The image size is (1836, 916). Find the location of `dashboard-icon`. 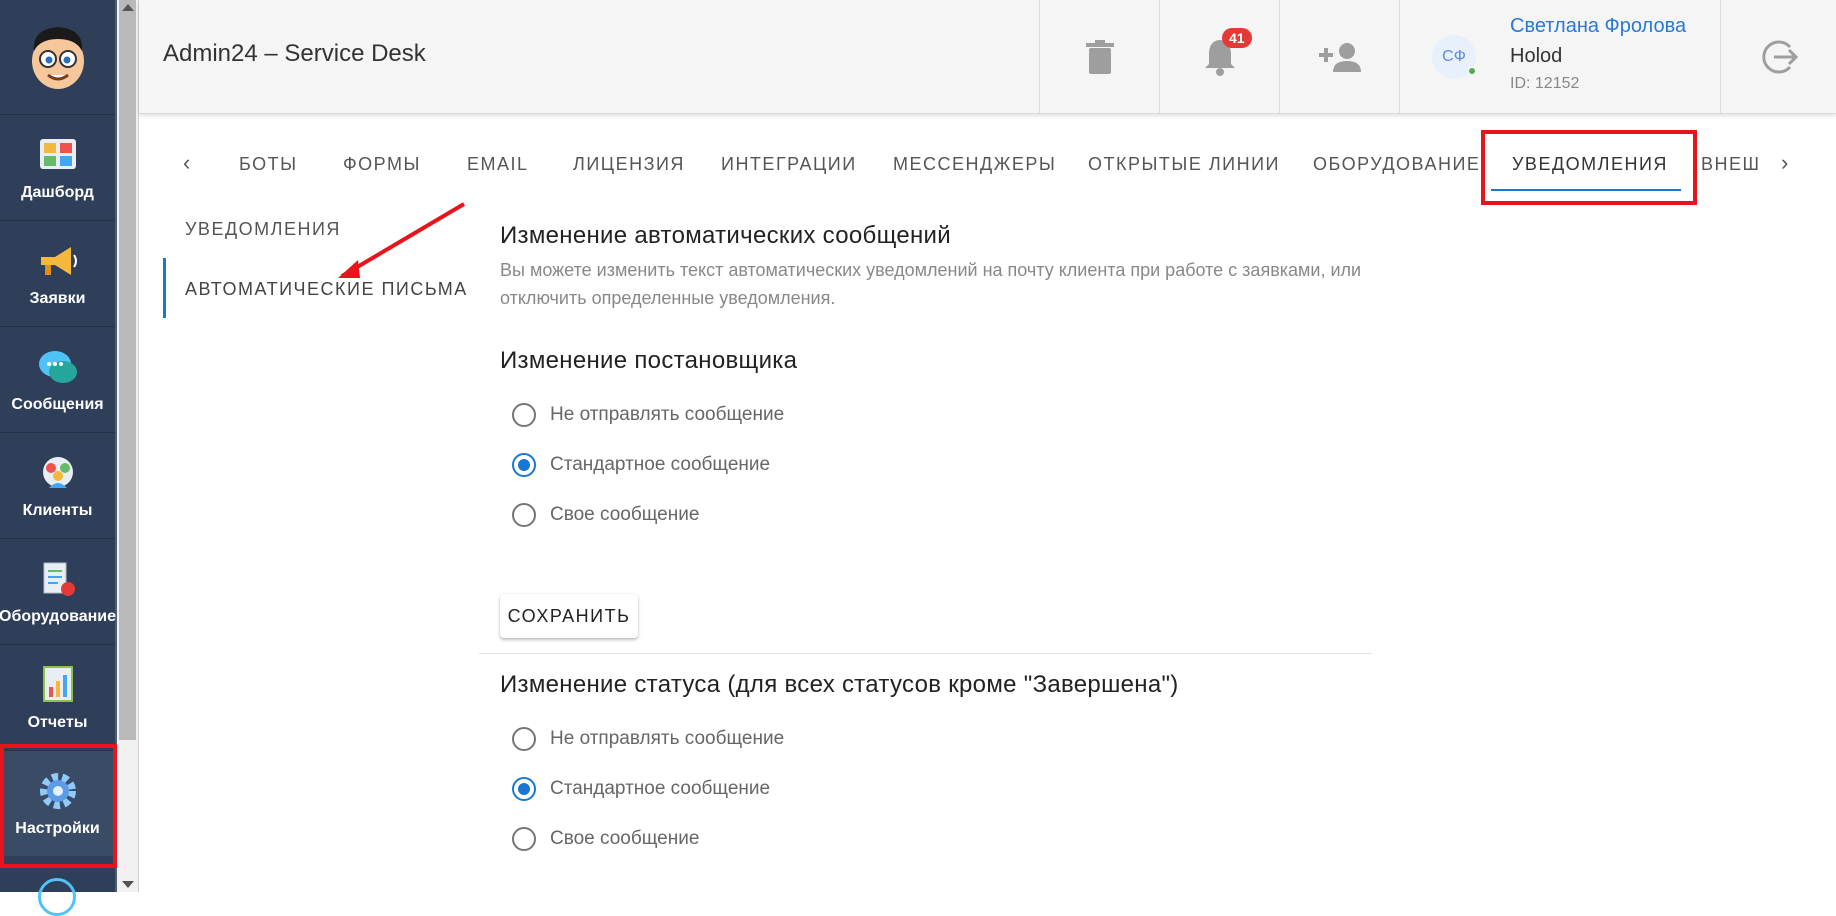

dashboard-icon is located at coordinates (58, 155).